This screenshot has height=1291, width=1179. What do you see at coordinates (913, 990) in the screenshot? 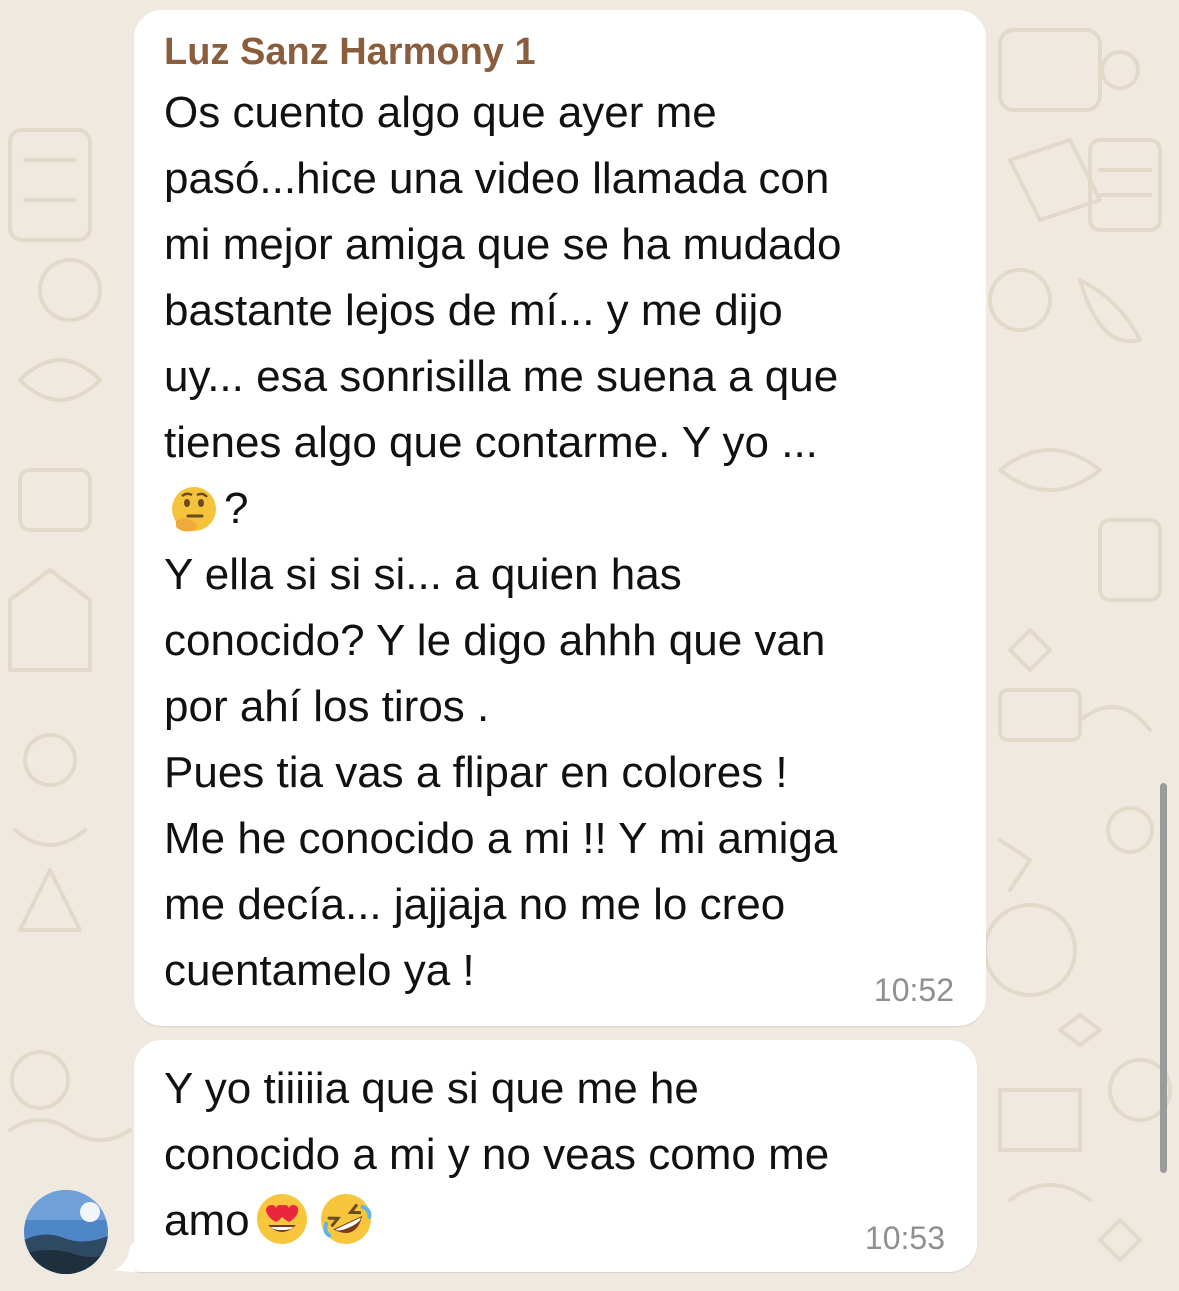
I see `message-timestamp: 10:52` at bounding box center [913, 990].